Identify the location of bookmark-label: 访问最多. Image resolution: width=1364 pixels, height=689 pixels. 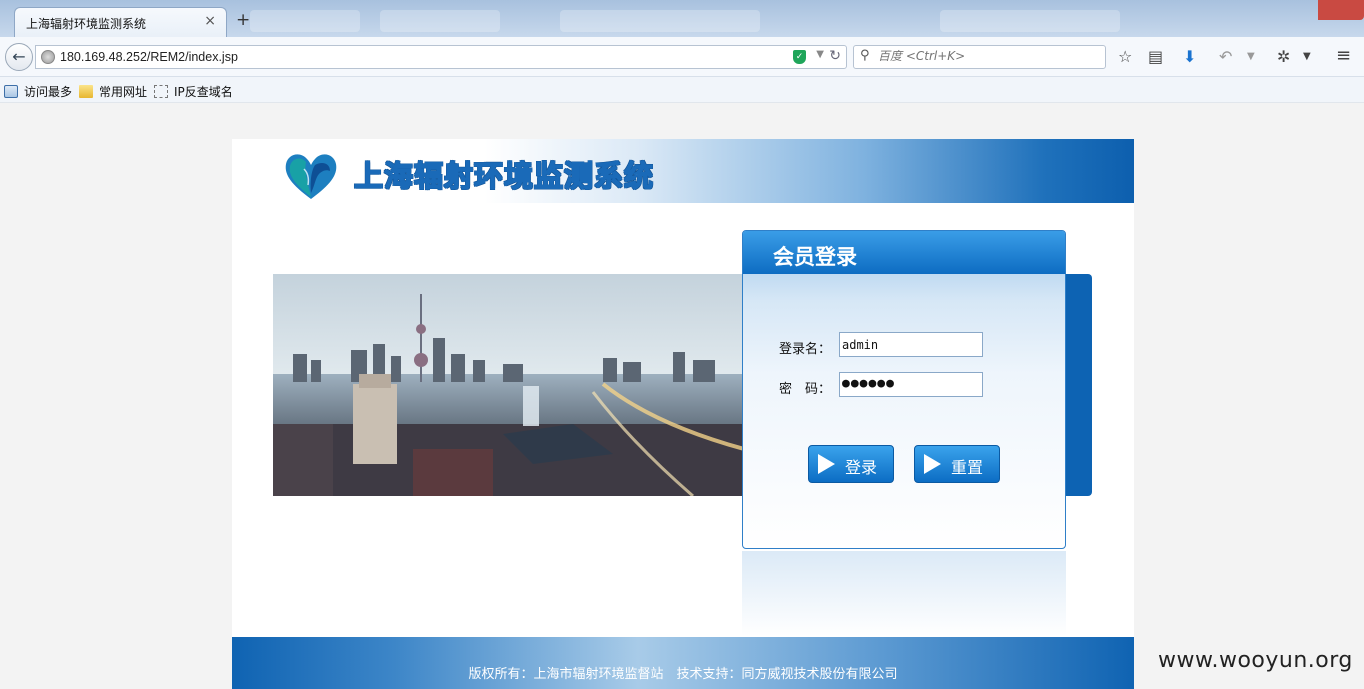
(48, 92).